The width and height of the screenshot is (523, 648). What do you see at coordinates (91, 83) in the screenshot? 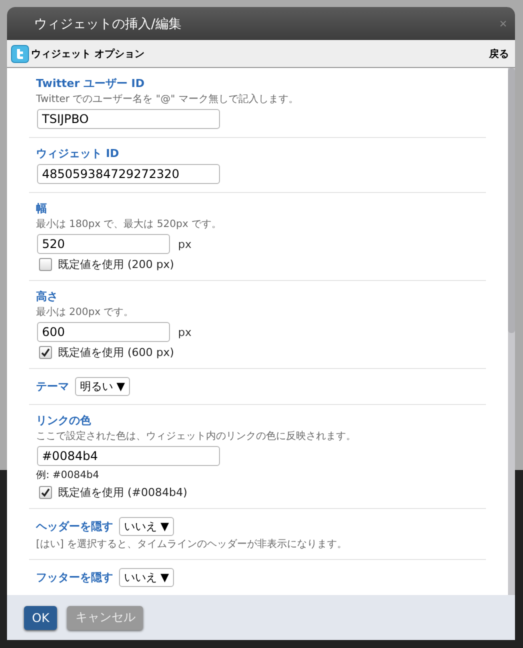
I see `field-label: Twitter ユーザー ID` at bounding box center [91, 83].